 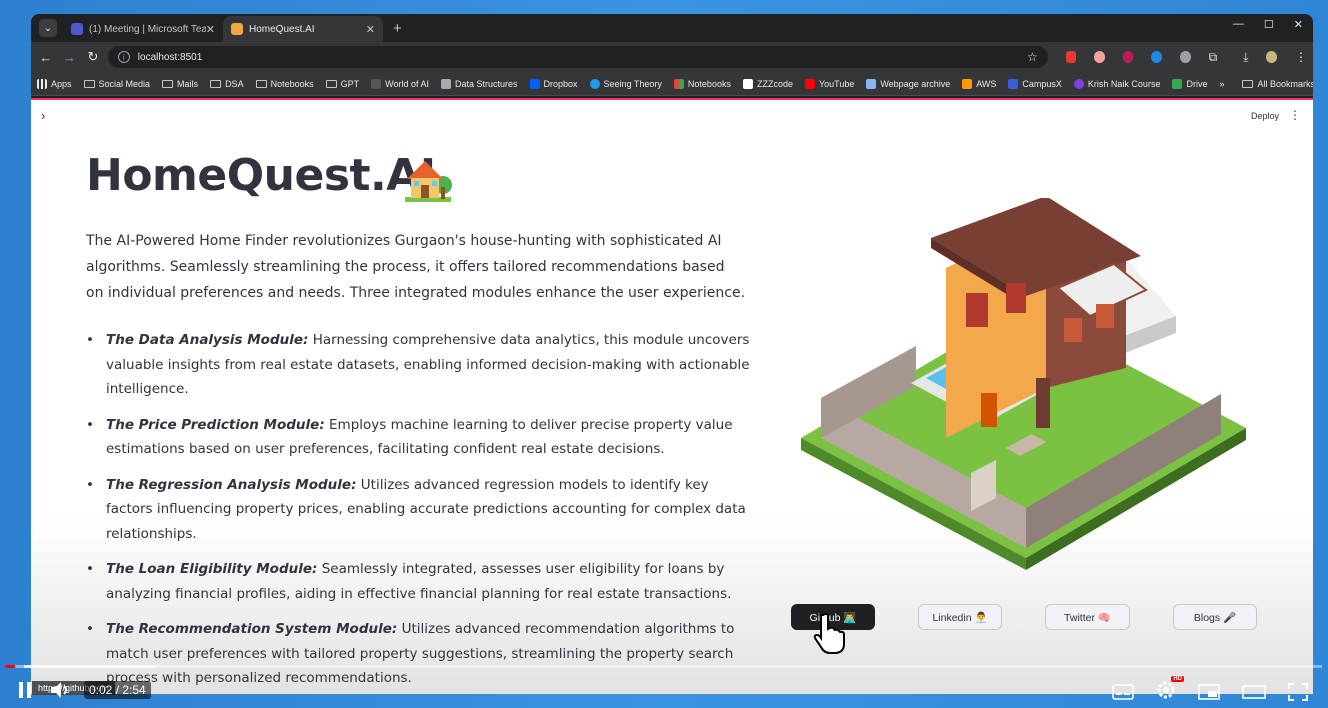 I want to click on site-info-icon: i, so click(x=123, y=57).